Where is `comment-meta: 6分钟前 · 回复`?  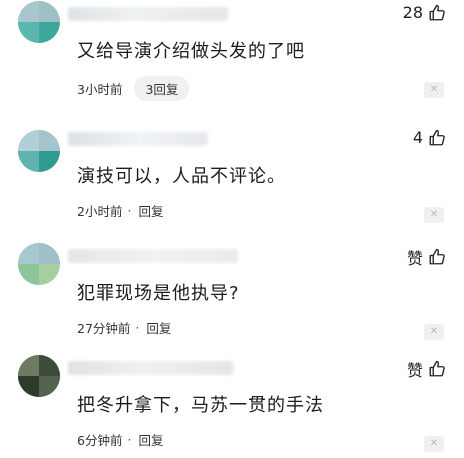 comment-meta: 6分钟前 · 回复 is located at coordinates (120, 439).